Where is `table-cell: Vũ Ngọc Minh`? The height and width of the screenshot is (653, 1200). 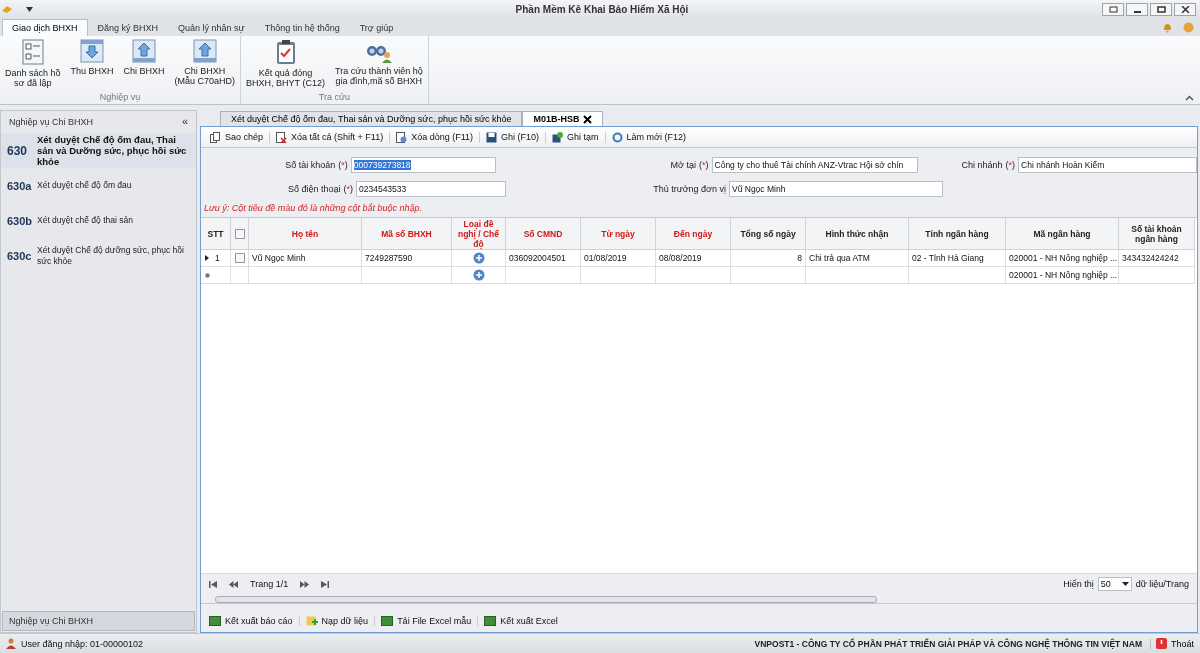 table-cell: Vũ Ngọc Minh is located at coordinates (305, 258).